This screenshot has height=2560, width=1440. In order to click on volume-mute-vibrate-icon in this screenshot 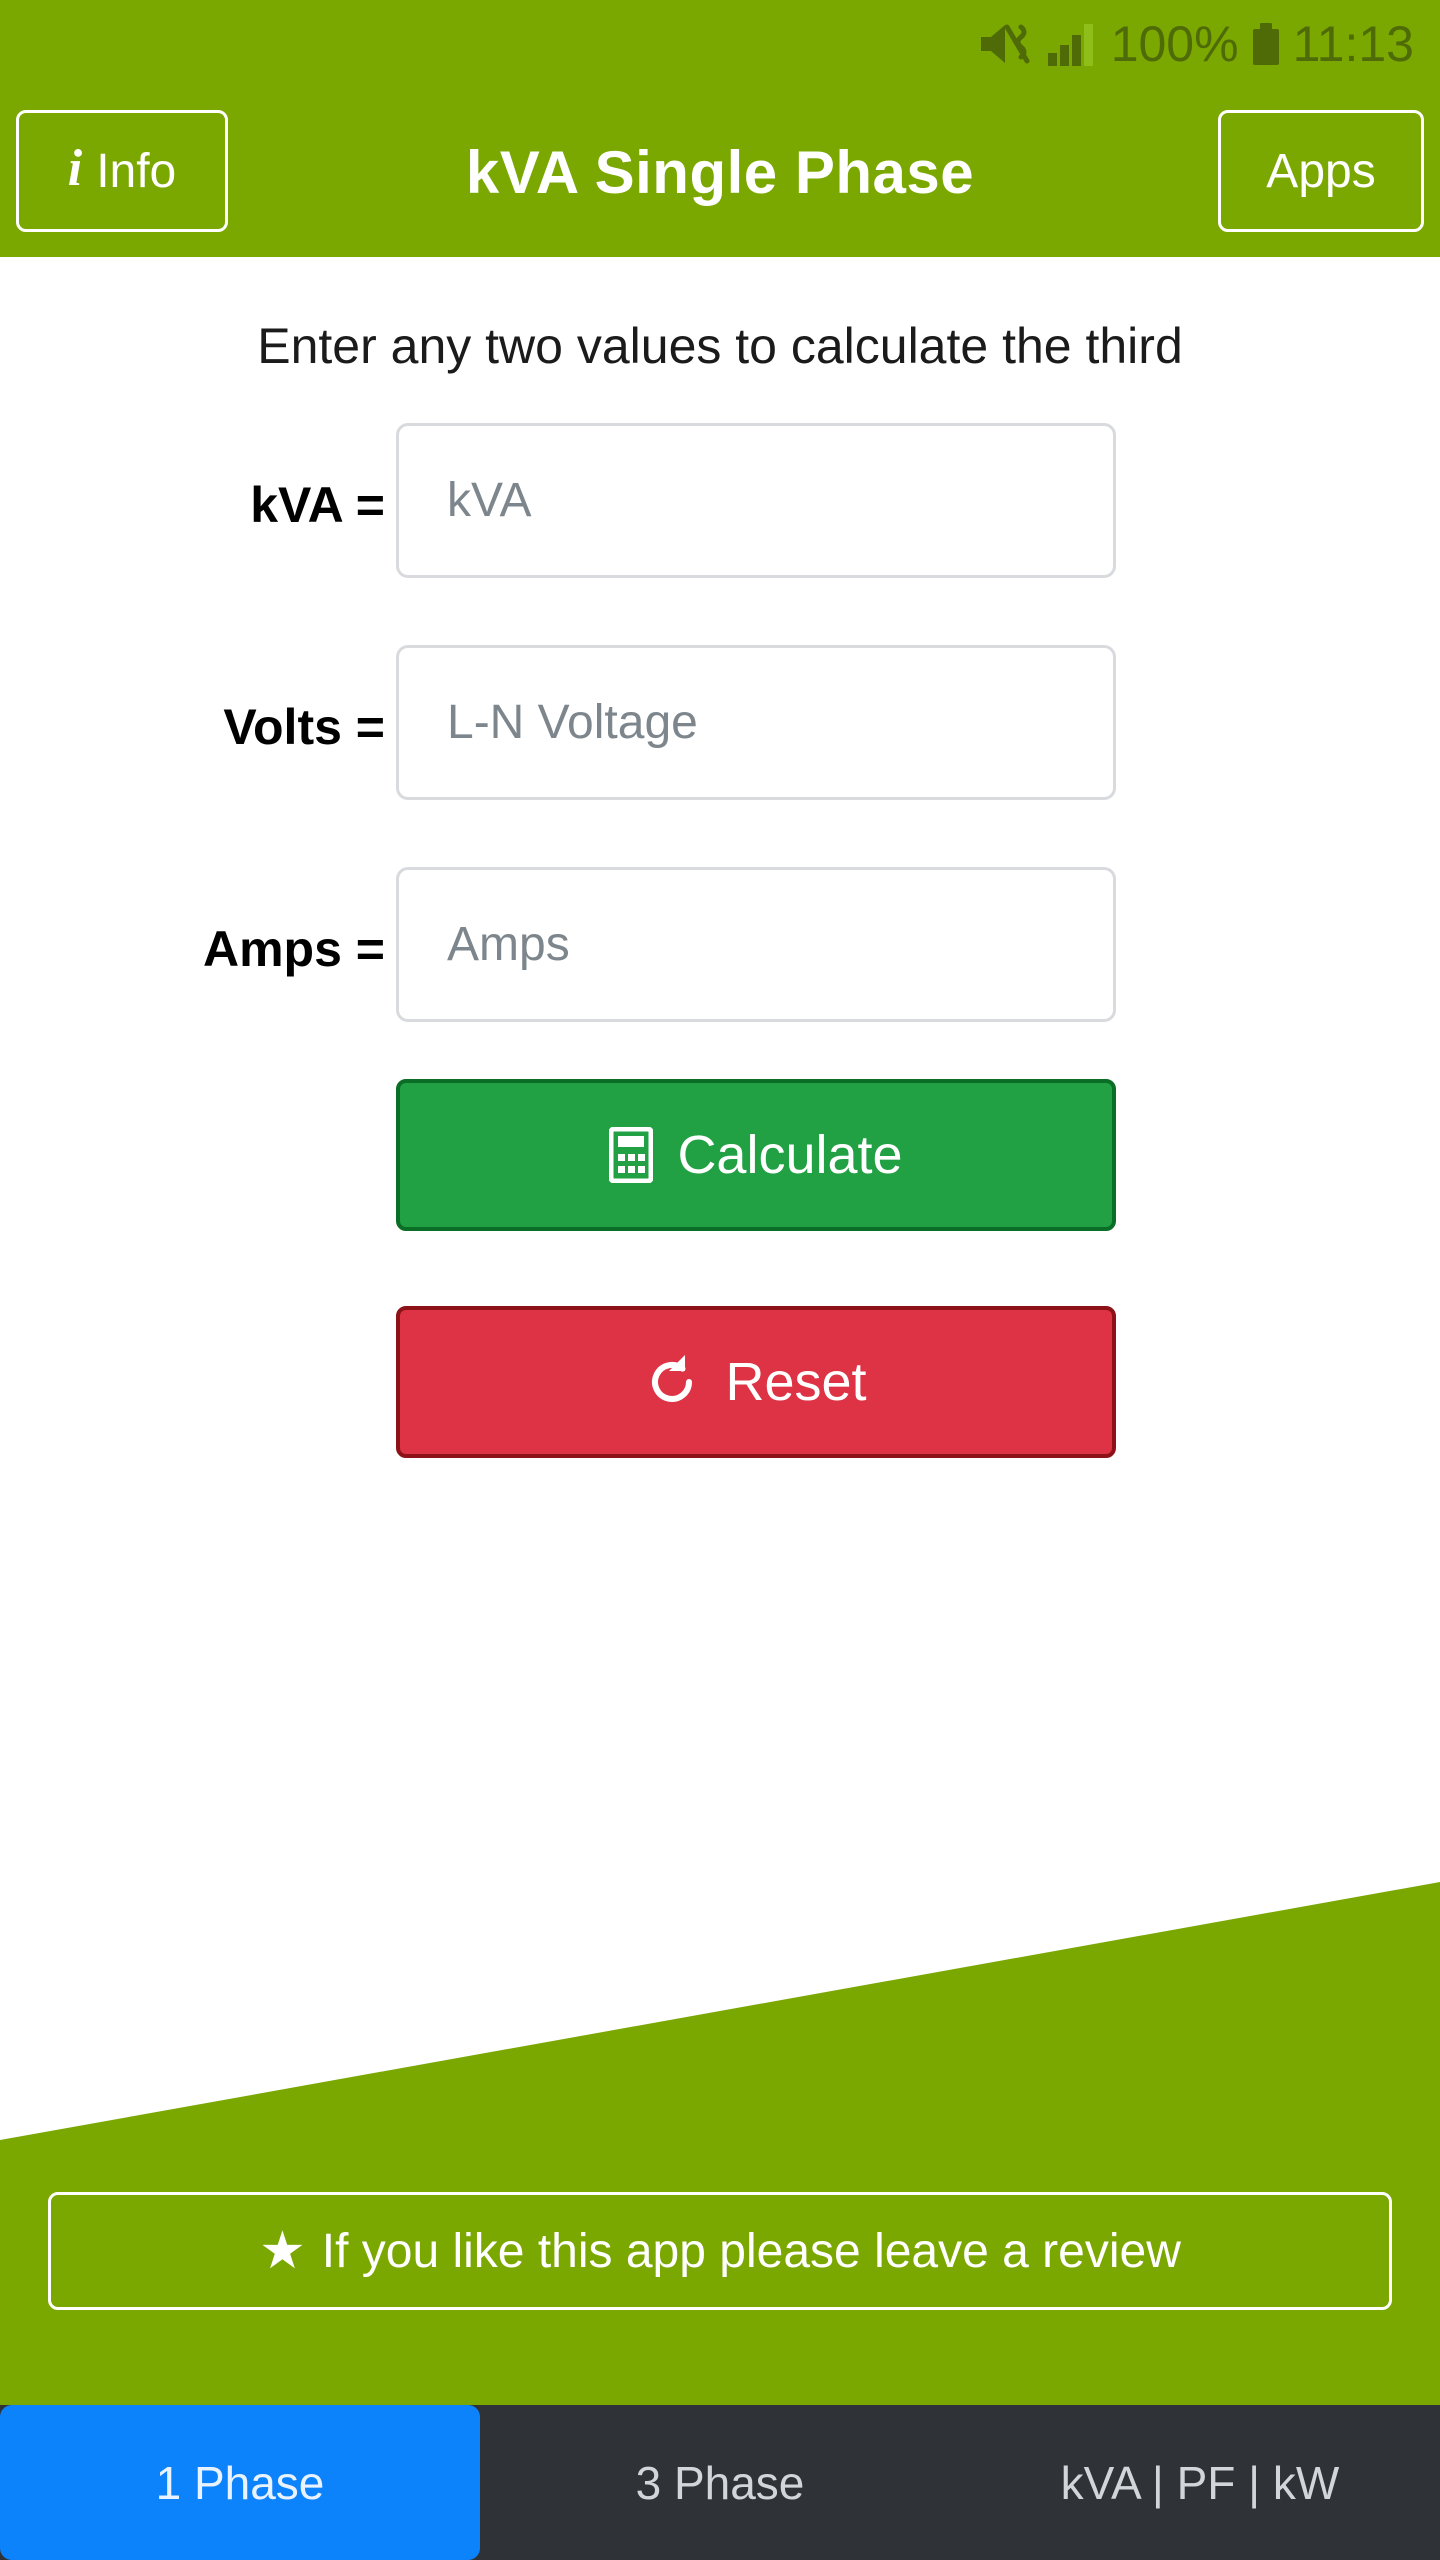, I will do `click(1005, 44)`.